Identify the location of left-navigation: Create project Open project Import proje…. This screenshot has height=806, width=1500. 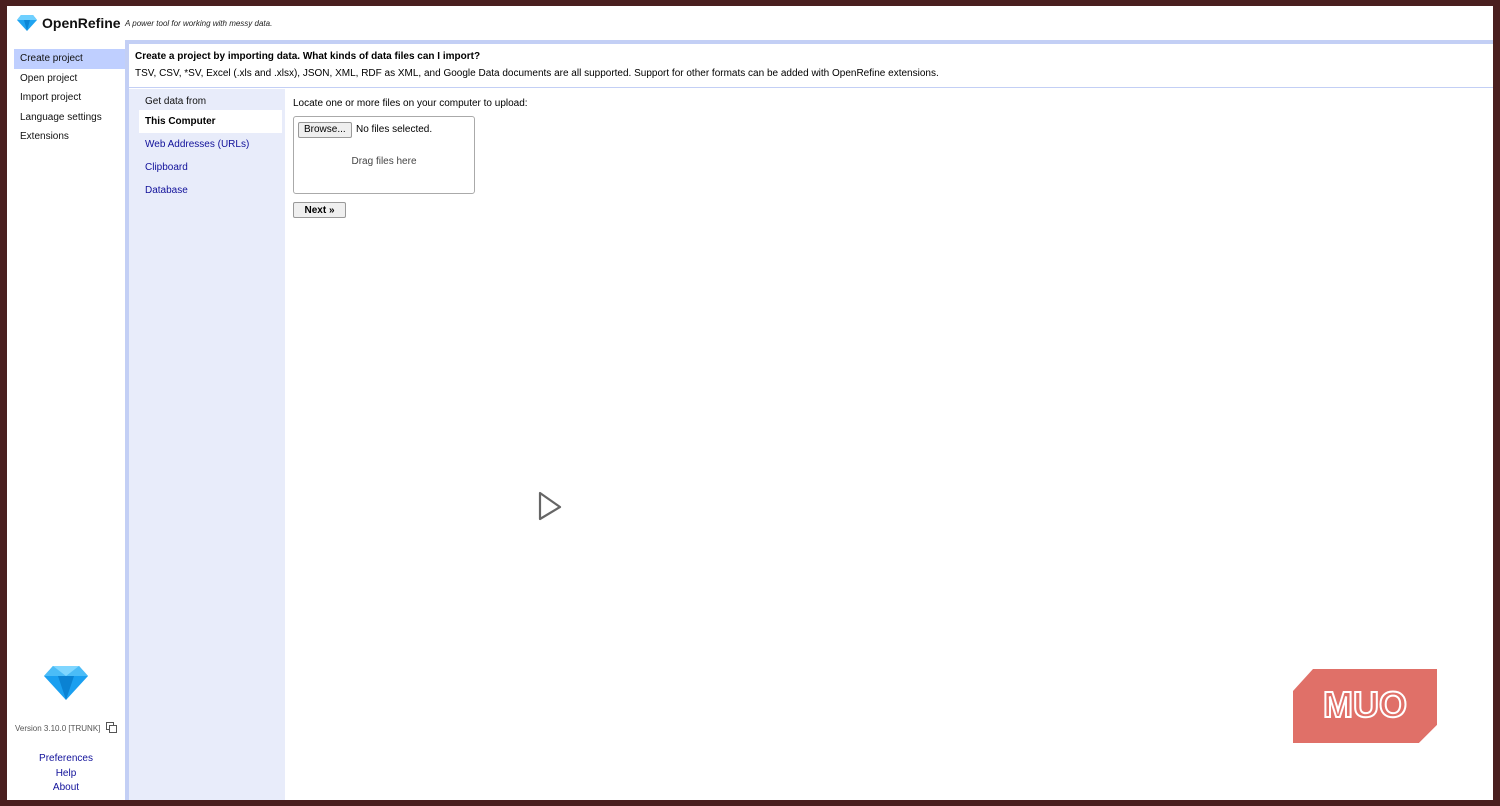
(66, 420).